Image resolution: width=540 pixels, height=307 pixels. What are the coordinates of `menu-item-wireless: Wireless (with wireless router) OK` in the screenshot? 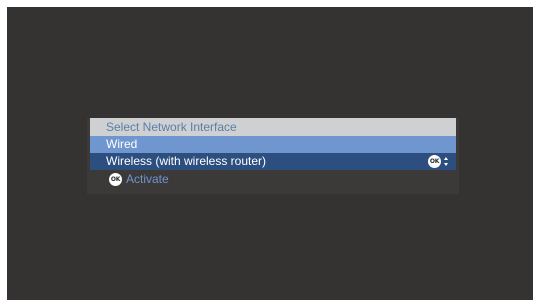 It's located at (273, 161).